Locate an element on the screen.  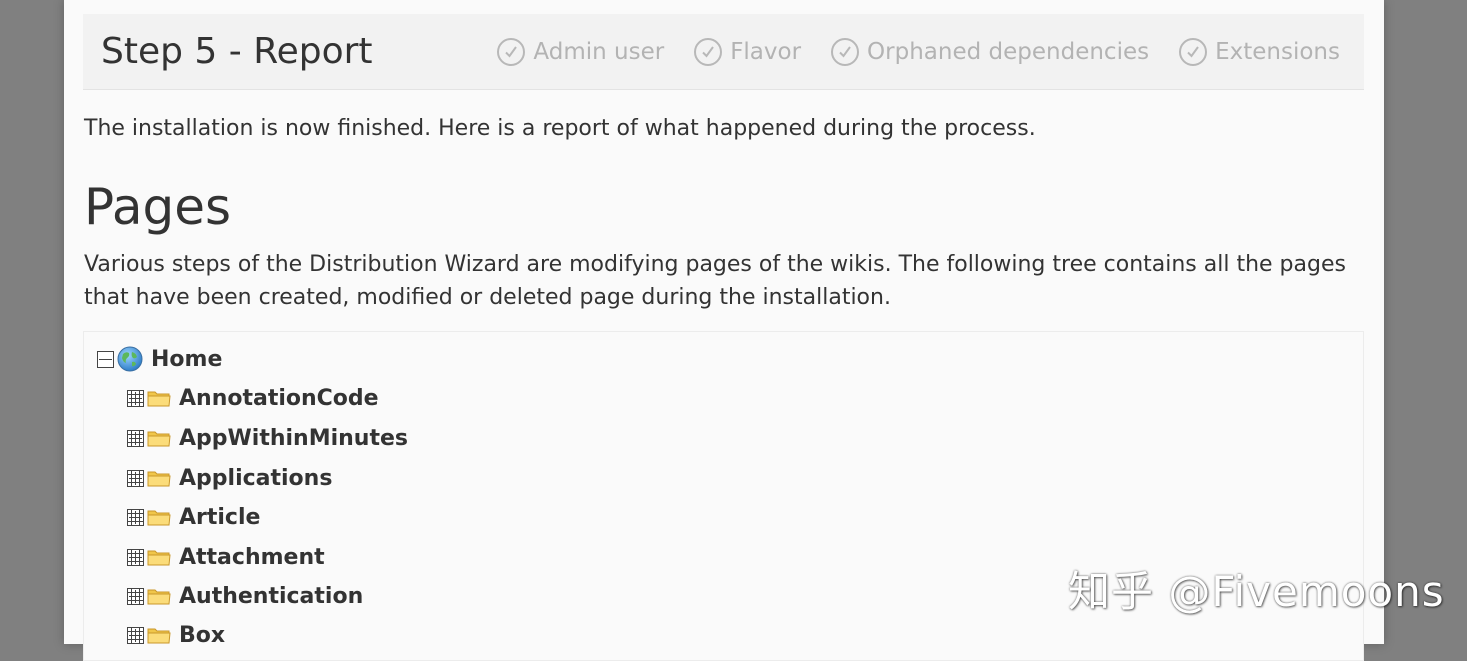
tree-node-label: AnnotationCode is located at coordinates (279, 398).